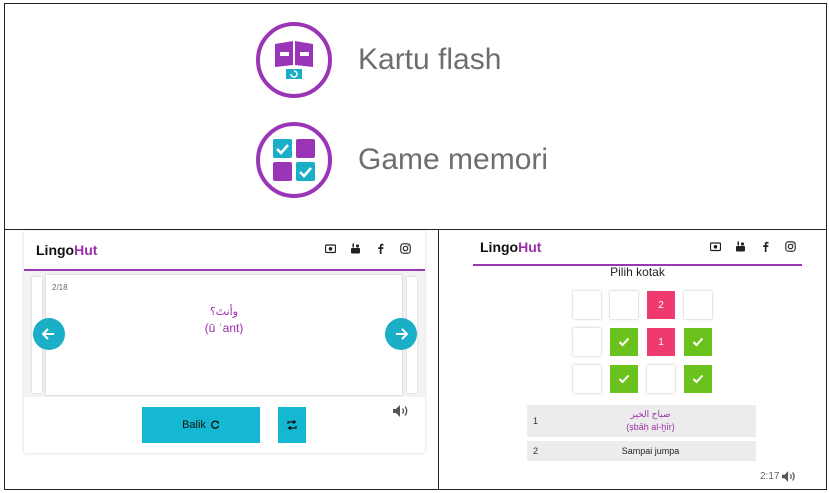 This screenshot has width=829, height=493. Describe the element at coordinates (637, 272) in the screenshot. I see `game-title: Pilih kotak` at that location.